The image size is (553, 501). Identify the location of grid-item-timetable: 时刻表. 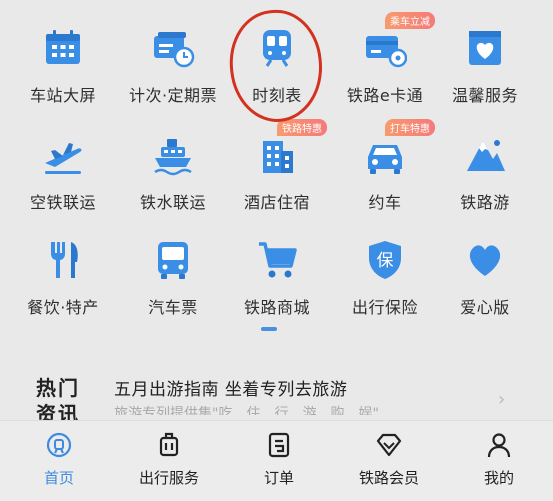
(277, 58).